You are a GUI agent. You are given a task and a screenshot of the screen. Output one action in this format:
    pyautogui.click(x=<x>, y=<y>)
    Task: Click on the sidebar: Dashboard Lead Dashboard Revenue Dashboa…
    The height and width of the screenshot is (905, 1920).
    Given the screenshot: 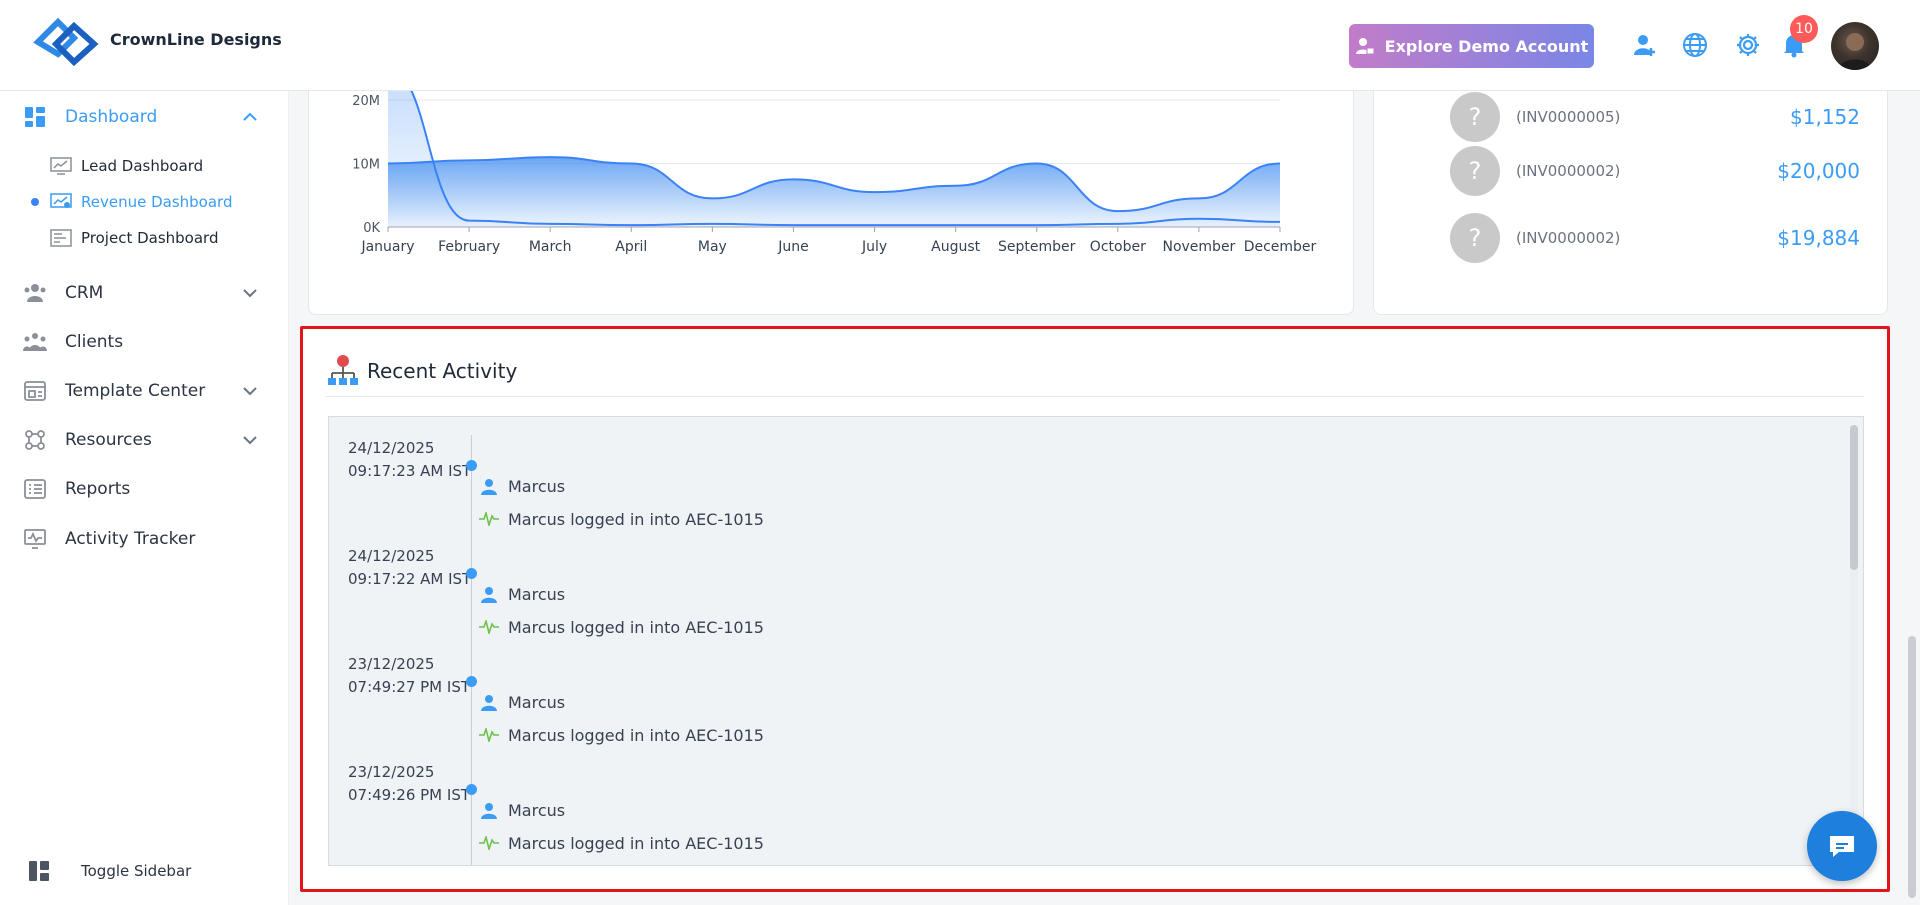 What is the action you would take?
    pyautogui.click(x=144, y=498)
    